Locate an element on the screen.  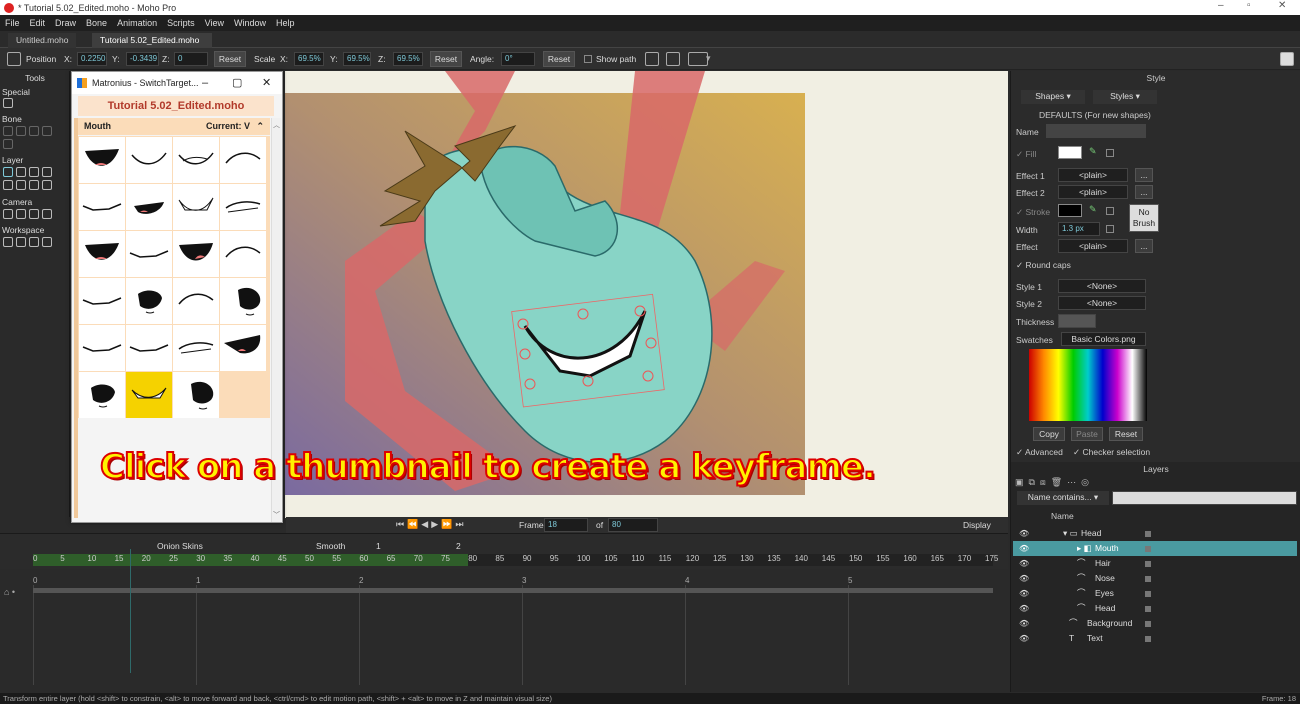
menu-window: Window is located at coordinates (250, 23).